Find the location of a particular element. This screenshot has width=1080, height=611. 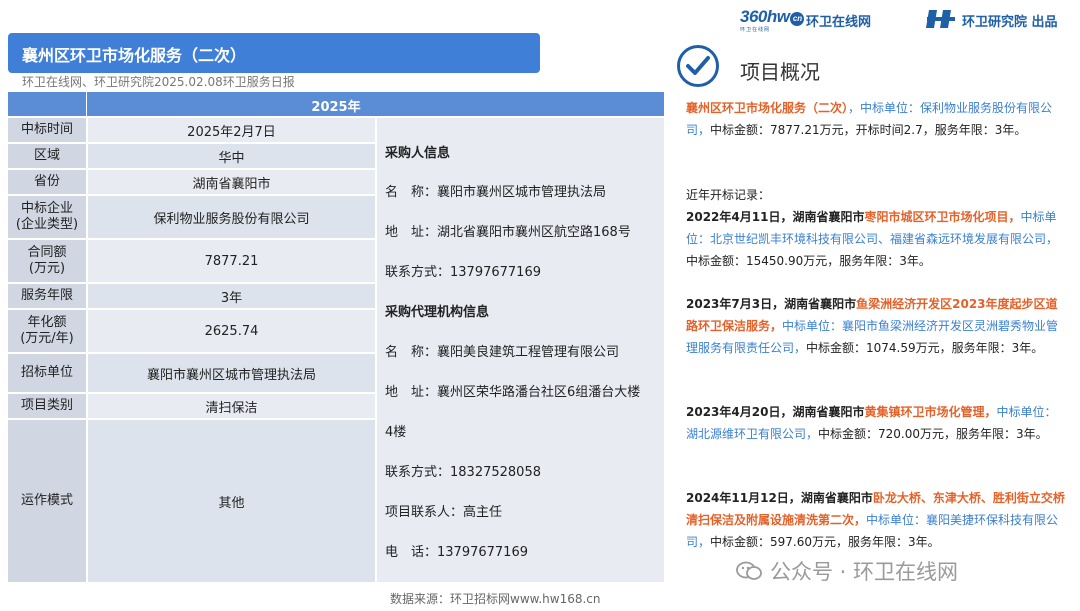

row-value: 保利物业服务股份有限公司 is located at coordinates (231, 217).